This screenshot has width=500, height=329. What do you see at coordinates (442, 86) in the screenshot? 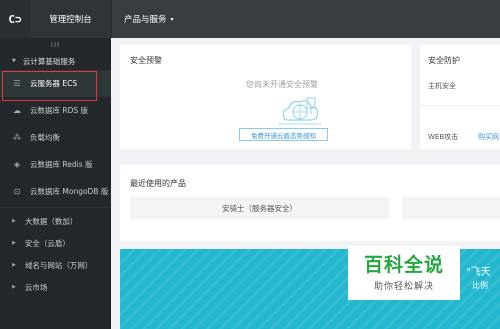
I see `host-security-label: 主机安全` at bounding box center [442, 86].